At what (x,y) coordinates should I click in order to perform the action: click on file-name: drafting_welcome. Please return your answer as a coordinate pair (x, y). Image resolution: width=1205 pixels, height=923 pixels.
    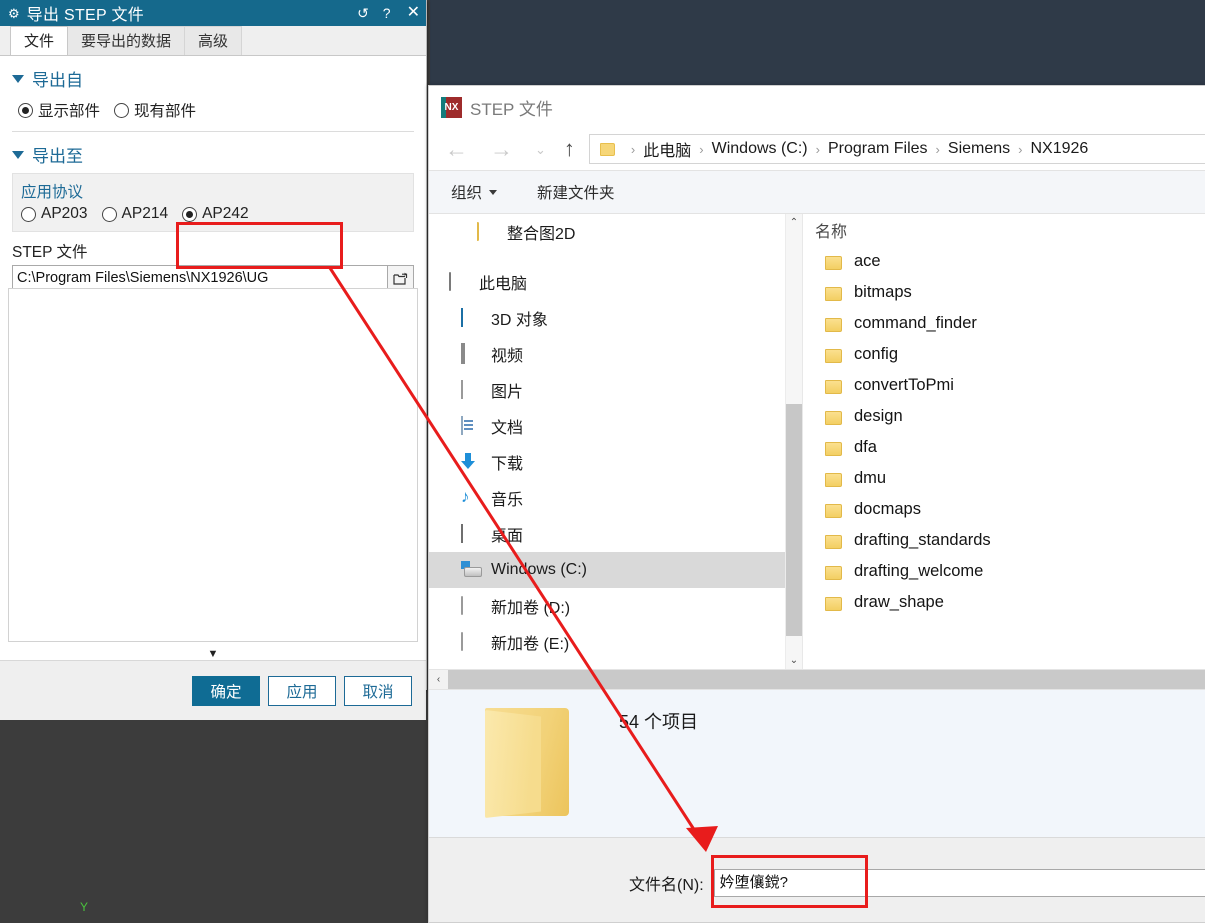
    Looking at the image, I should click on (919, 571).